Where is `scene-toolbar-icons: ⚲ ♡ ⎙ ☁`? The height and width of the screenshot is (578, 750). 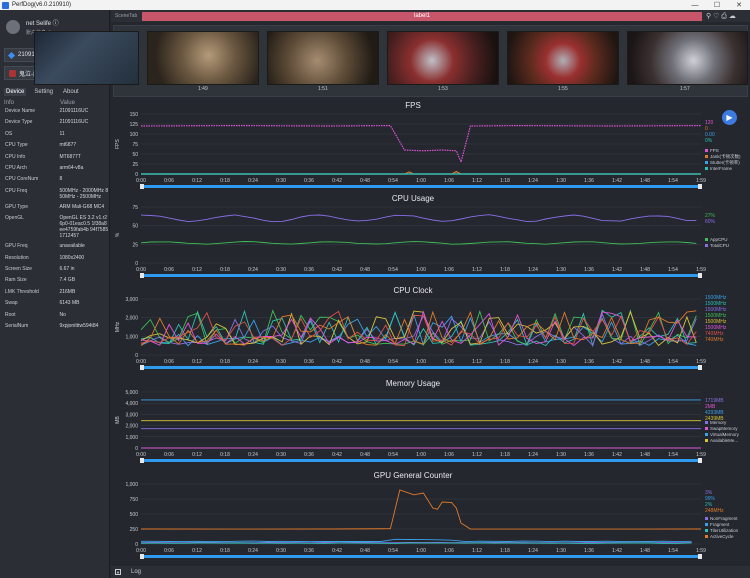
scene-toolbar-icons: ⚲ ♡ ⎙ ☁ is located at coordinates (721, 16).